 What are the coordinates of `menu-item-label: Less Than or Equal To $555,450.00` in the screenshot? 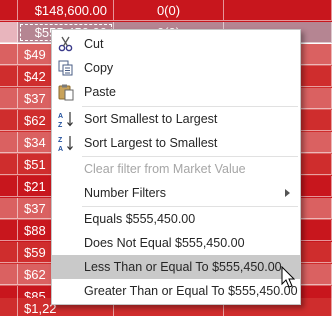 It's located at (183, 267).